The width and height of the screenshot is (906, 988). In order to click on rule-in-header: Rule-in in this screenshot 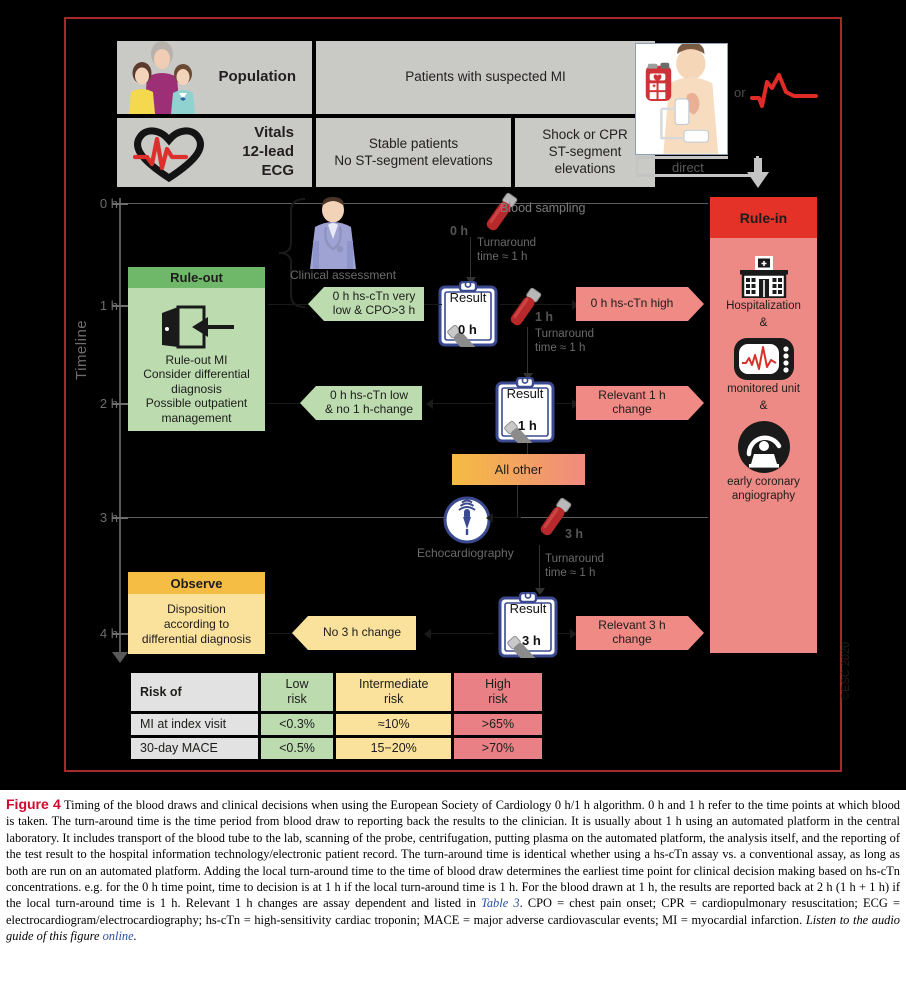, I will do `click(763, 217)`.